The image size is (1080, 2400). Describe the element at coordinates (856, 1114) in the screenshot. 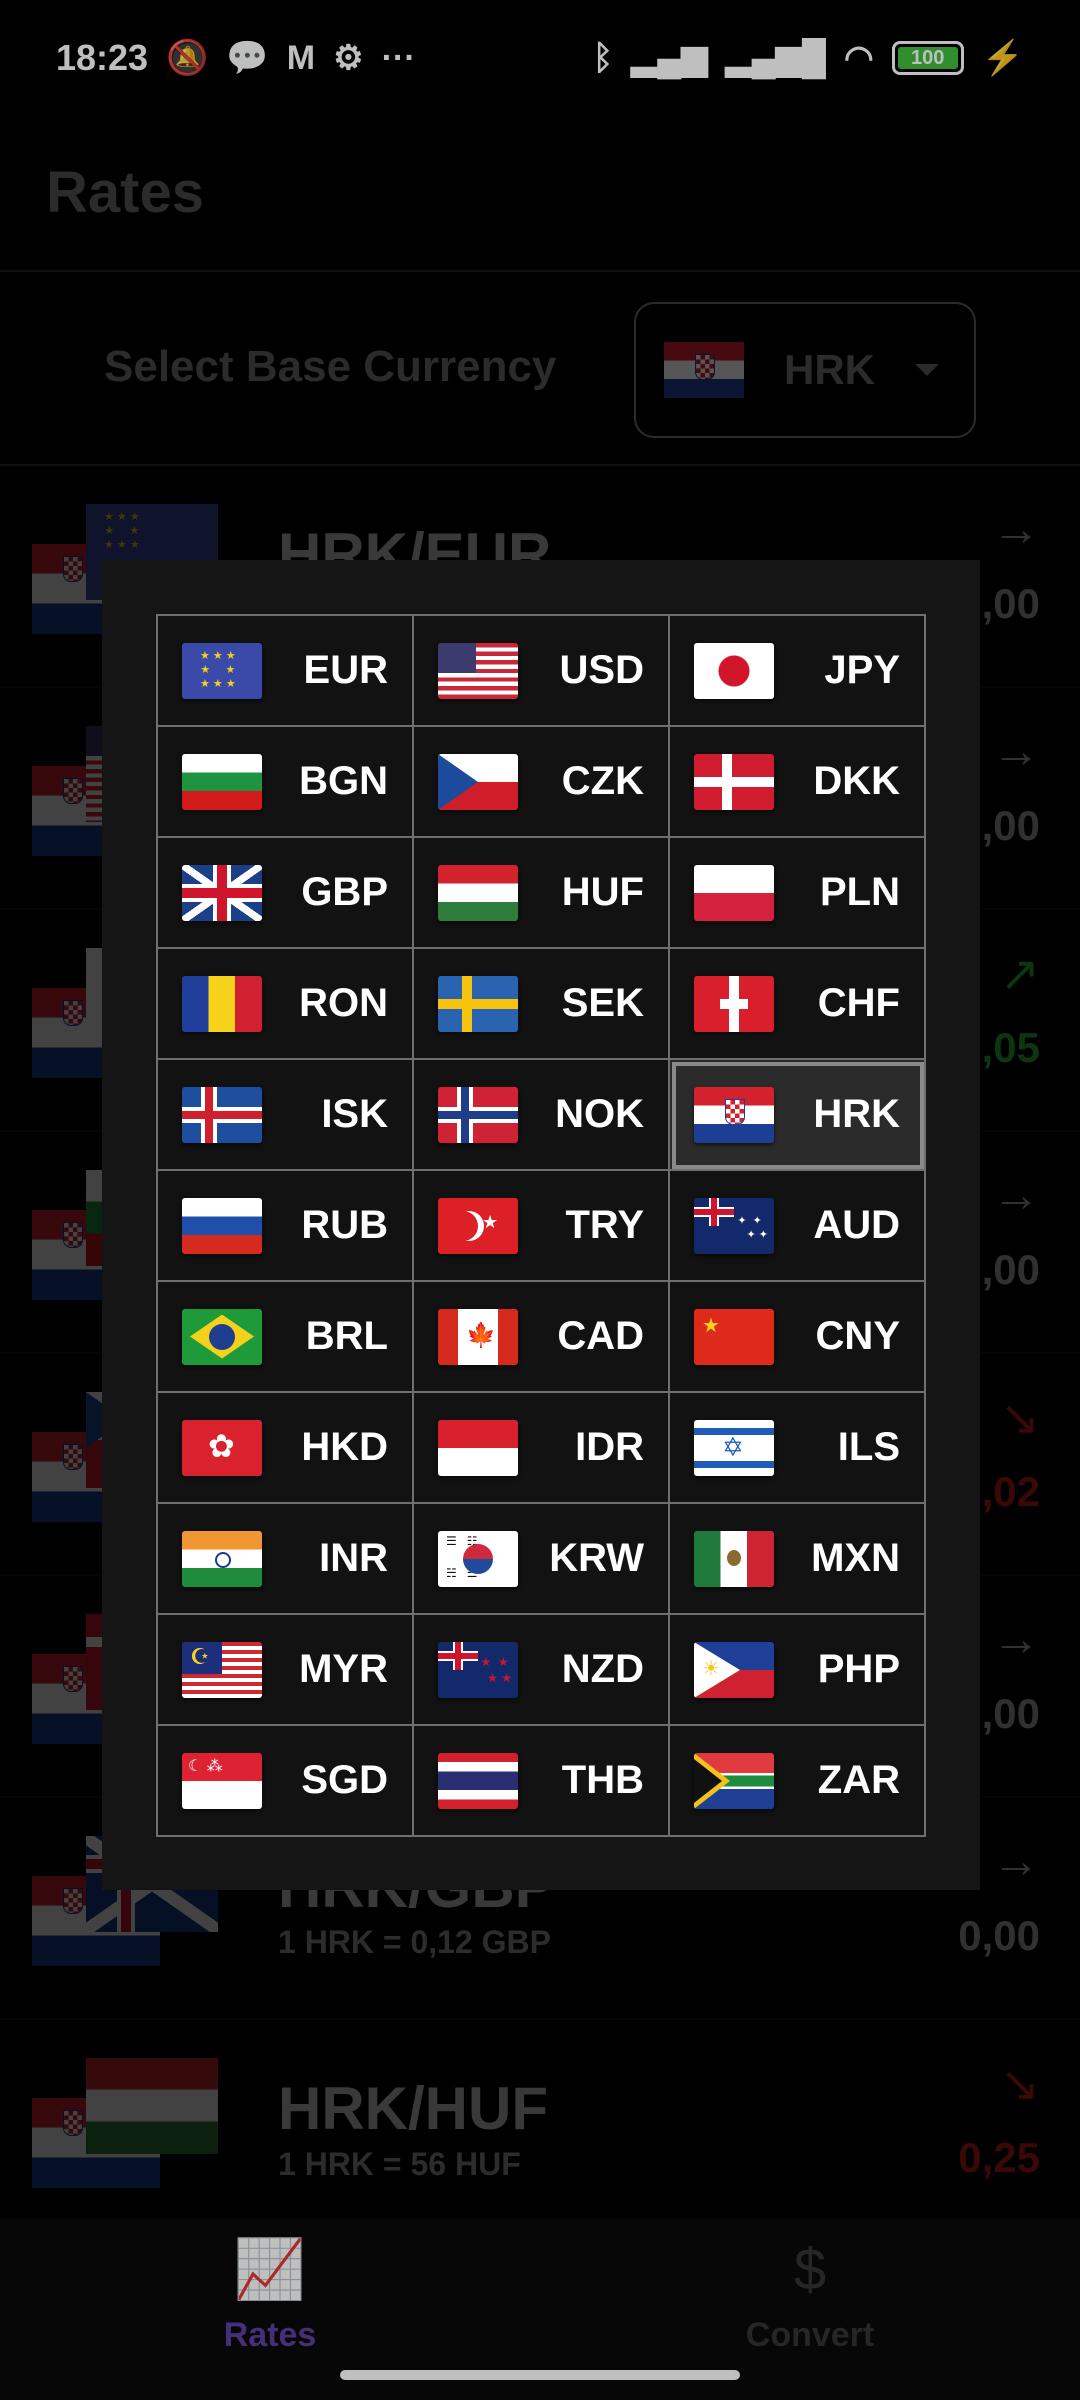

I see `currency-code: HRK` at that location.